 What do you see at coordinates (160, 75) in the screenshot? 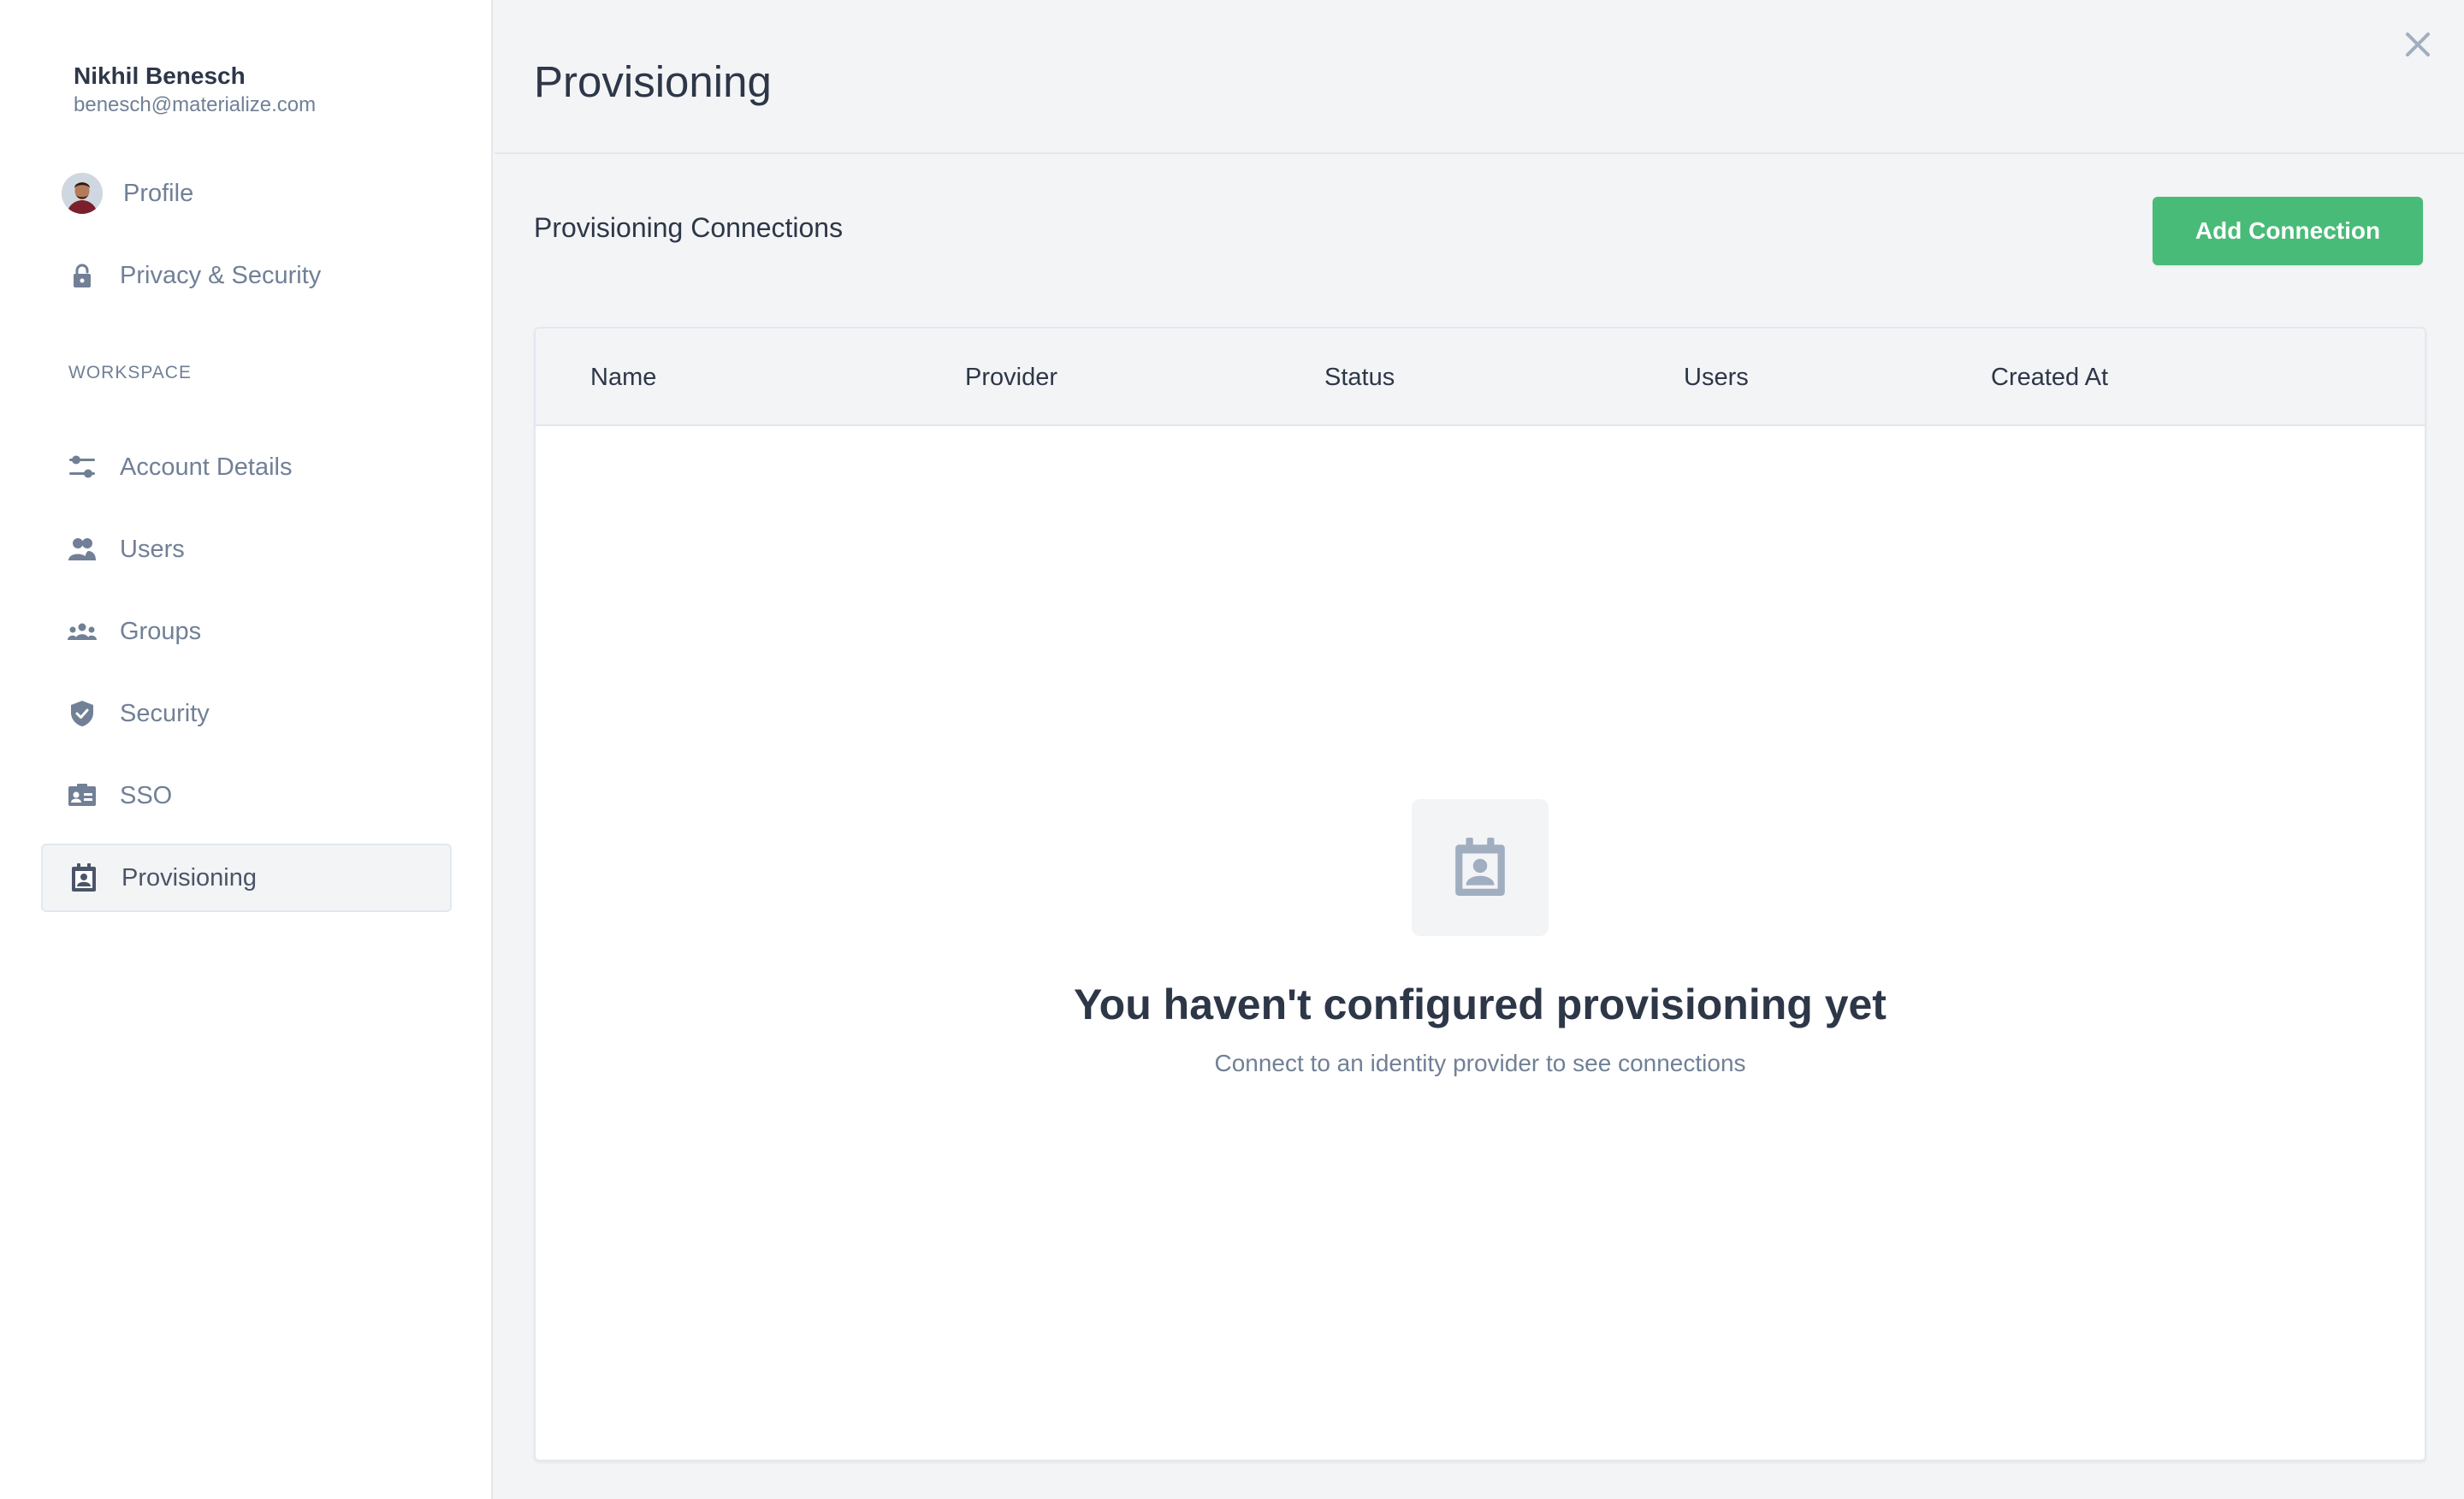
I see `user-name: Nikhil Benesch` at bounding box center [160, 75].